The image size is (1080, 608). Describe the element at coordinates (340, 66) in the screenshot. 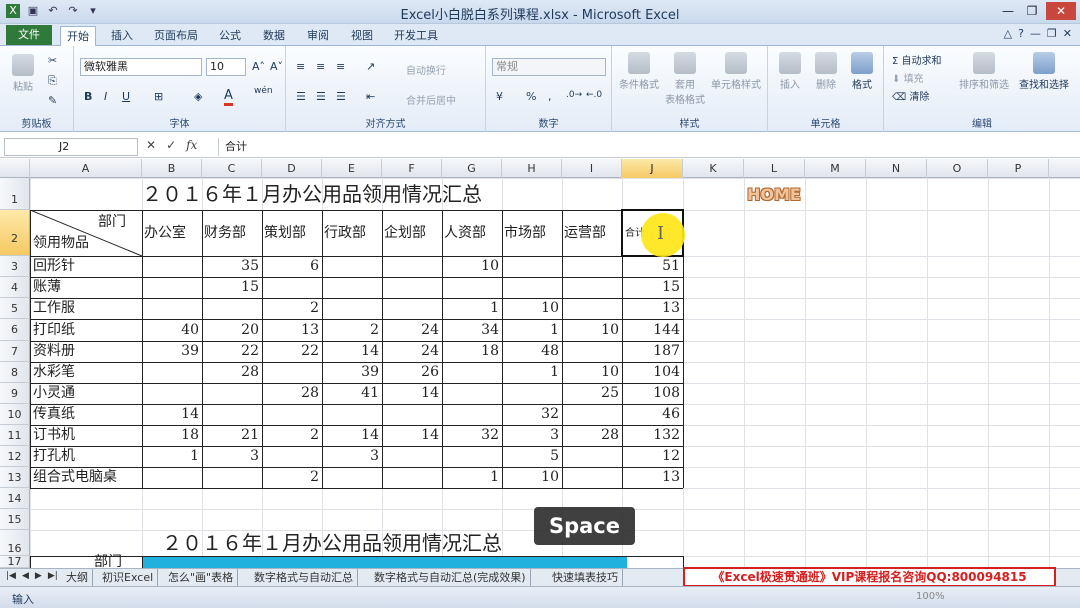

I see `align-bottom-icon: ≡` at that location.